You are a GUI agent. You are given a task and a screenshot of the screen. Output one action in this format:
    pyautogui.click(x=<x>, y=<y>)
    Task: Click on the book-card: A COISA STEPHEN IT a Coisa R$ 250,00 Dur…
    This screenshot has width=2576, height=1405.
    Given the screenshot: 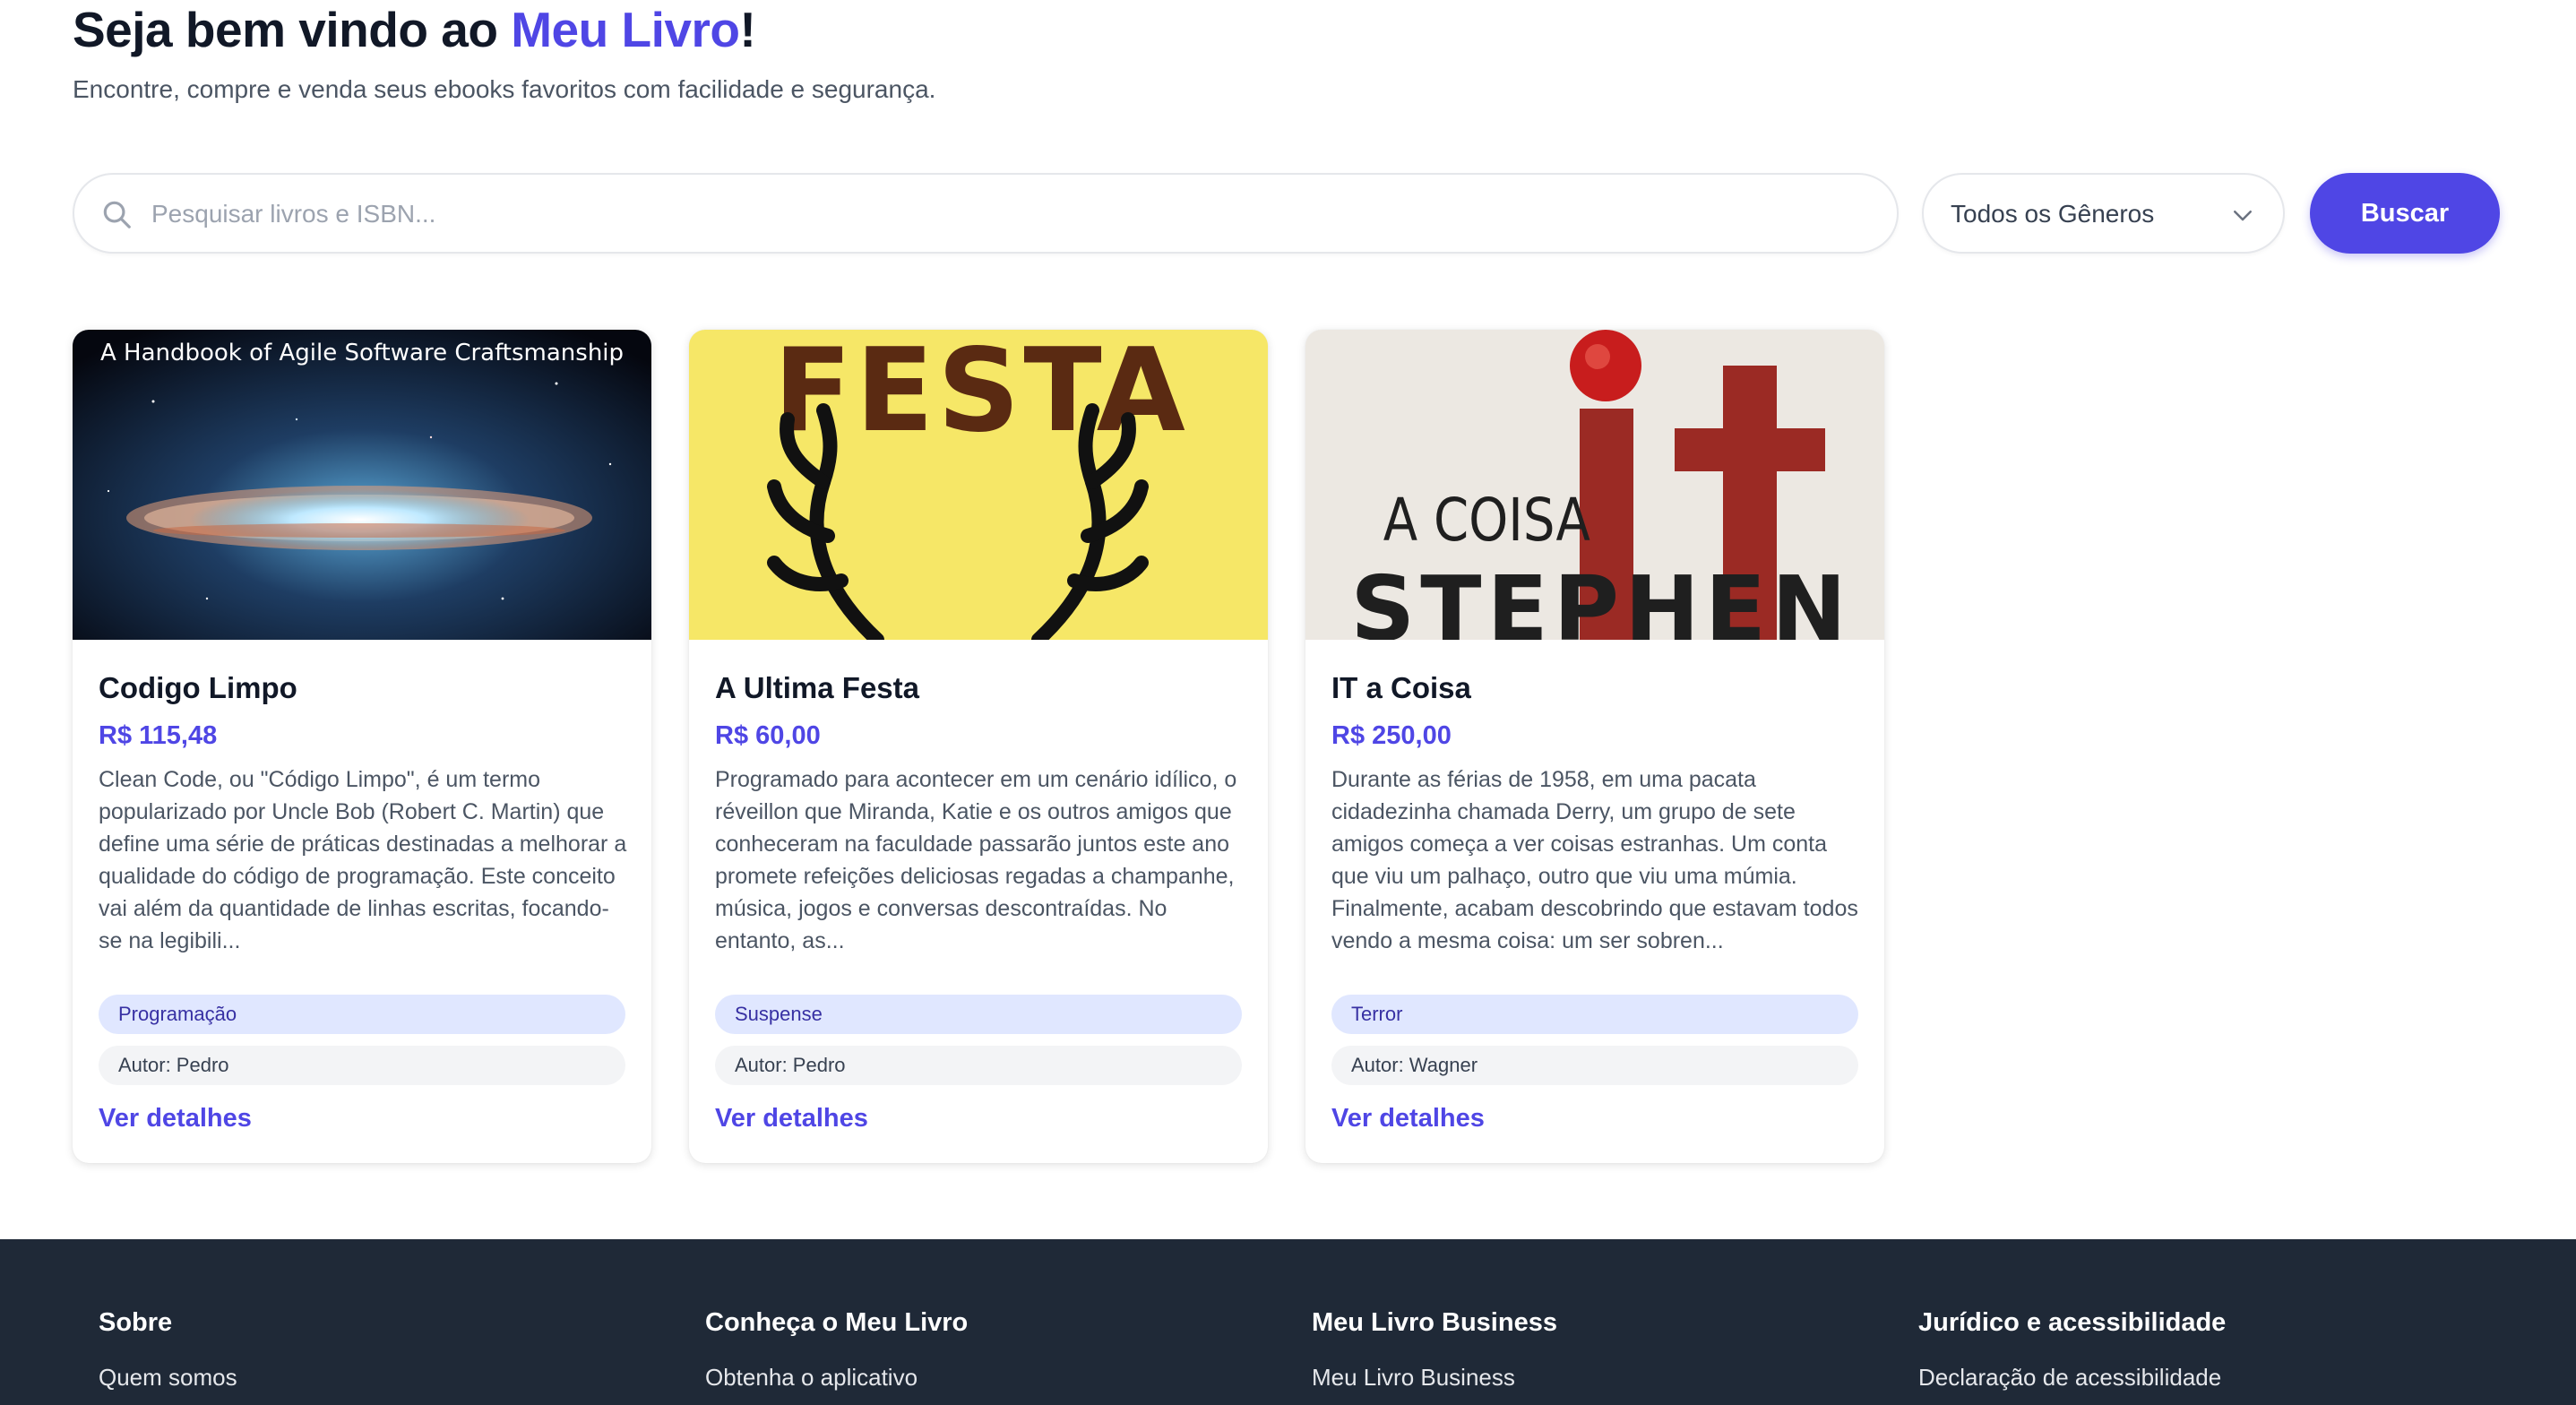 What is the action you would take?
    pyautogui.click(x=1594, y=746)
    